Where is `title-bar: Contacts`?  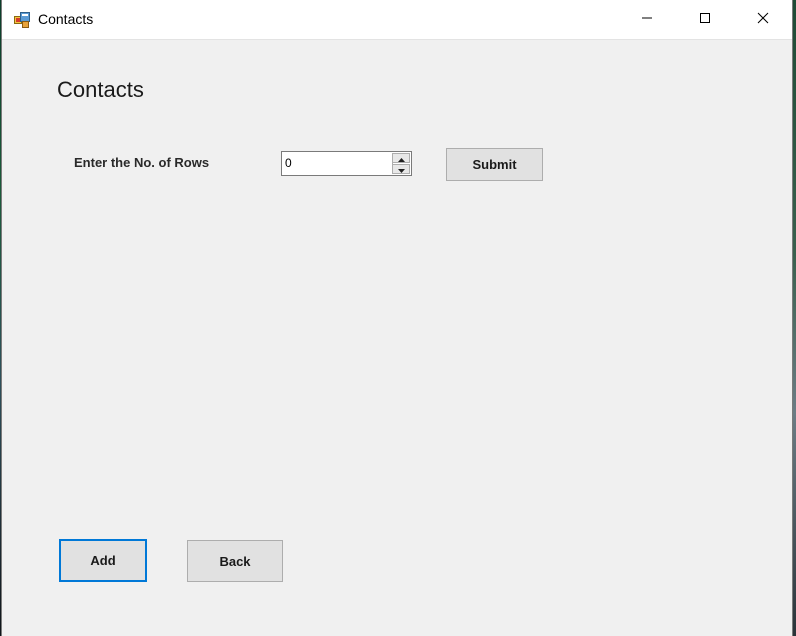
title-bar: Contacts is located at coordinates (397, 20).